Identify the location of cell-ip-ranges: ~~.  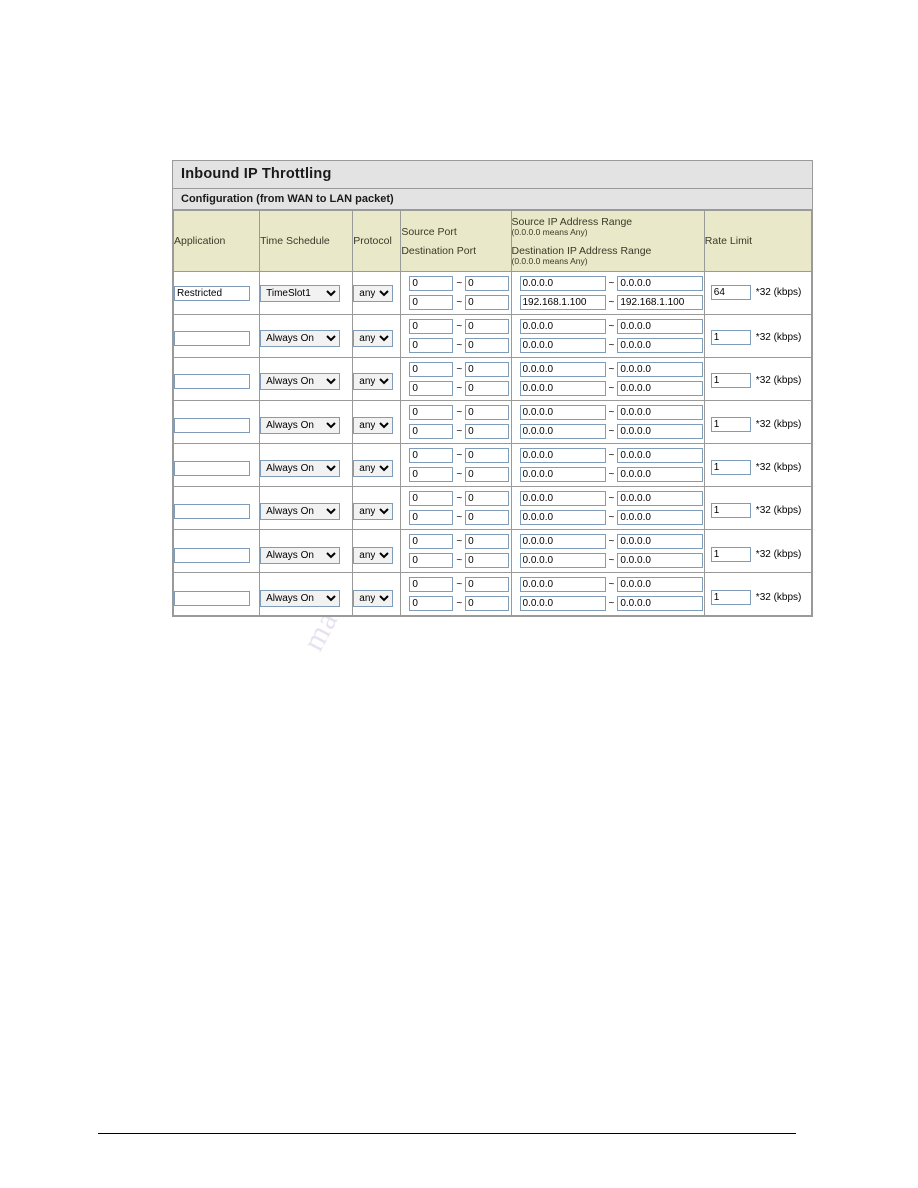
(607, 465).